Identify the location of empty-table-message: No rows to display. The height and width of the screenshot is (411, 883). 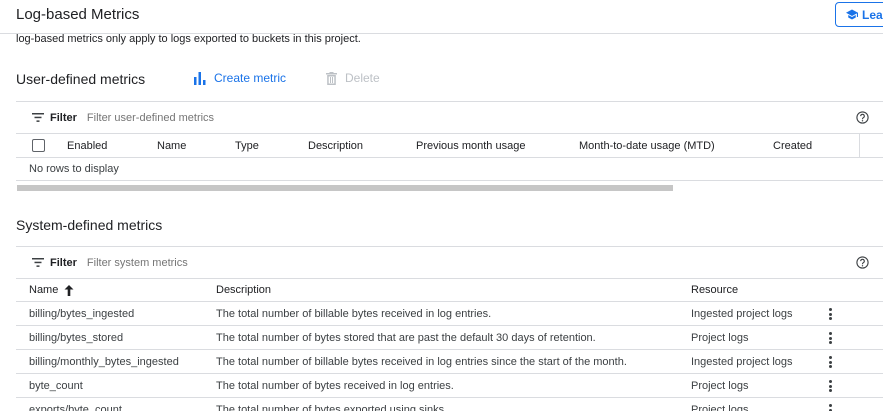
(74, 169).